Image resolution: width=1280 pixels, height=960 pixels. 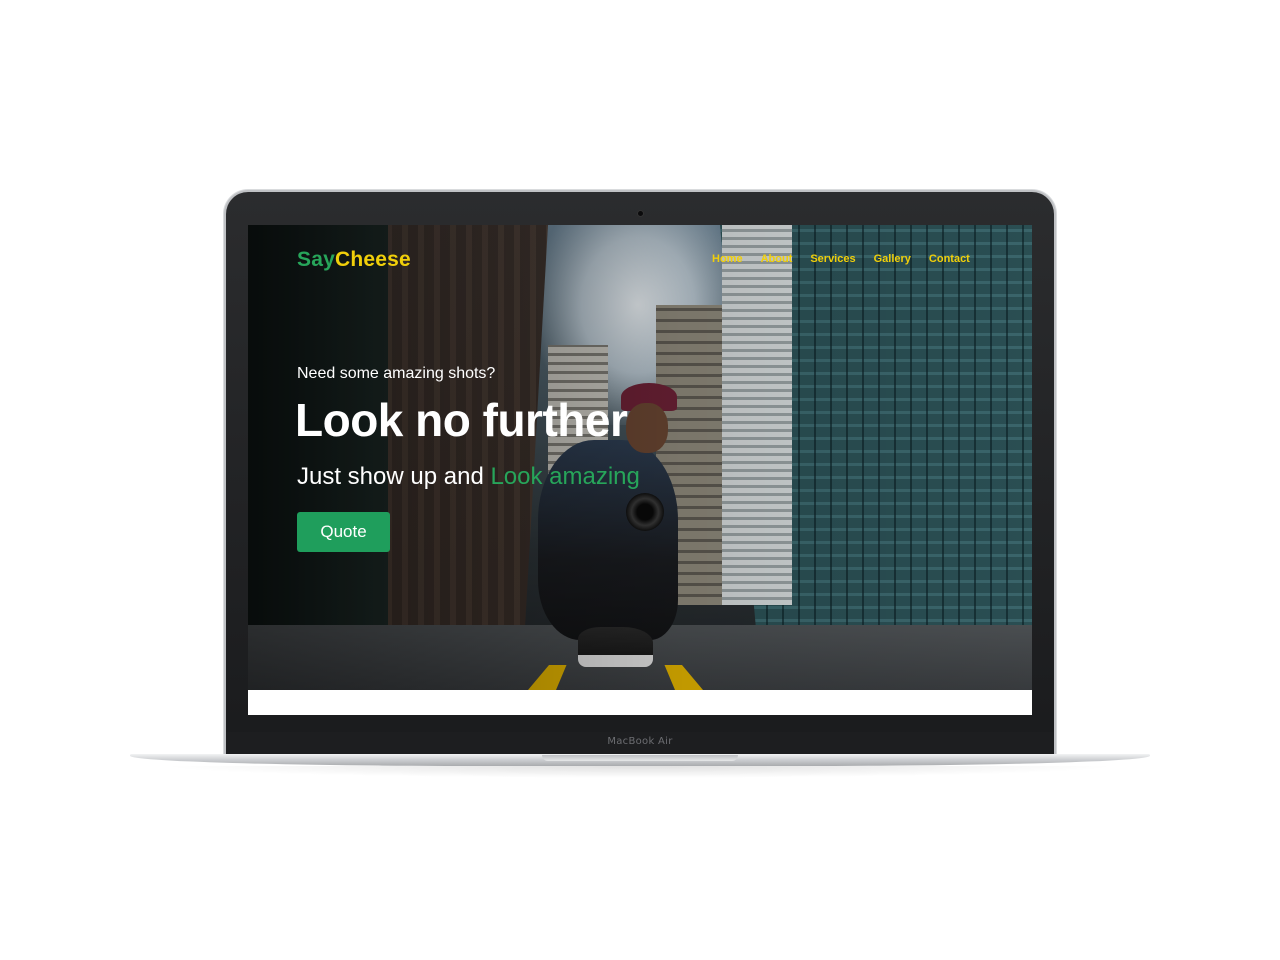 I want to click on hero-heading: Look no further, so click(x=461, y=420).